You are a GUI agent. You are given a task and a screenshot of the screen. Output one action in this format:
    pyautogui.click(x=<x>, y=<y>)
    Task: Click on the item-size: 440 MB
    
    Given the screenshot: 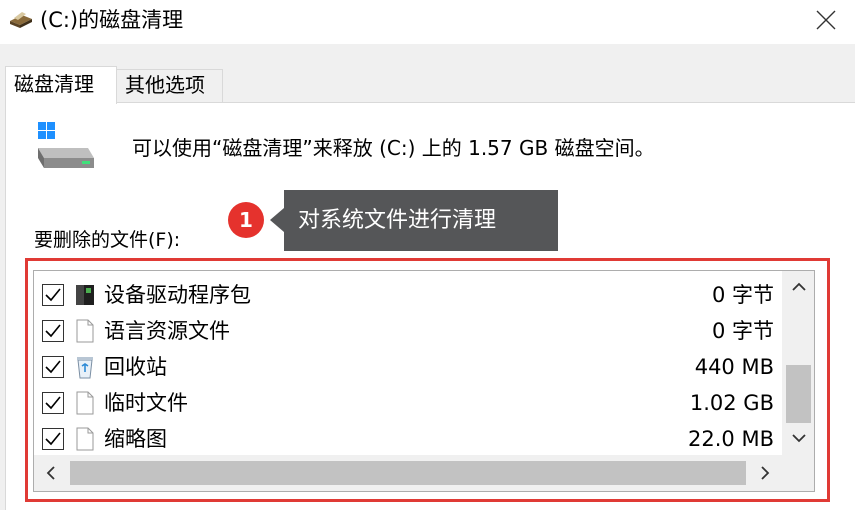 What is the action you would take?
    pyautogui.click(x=734, y=367)
    